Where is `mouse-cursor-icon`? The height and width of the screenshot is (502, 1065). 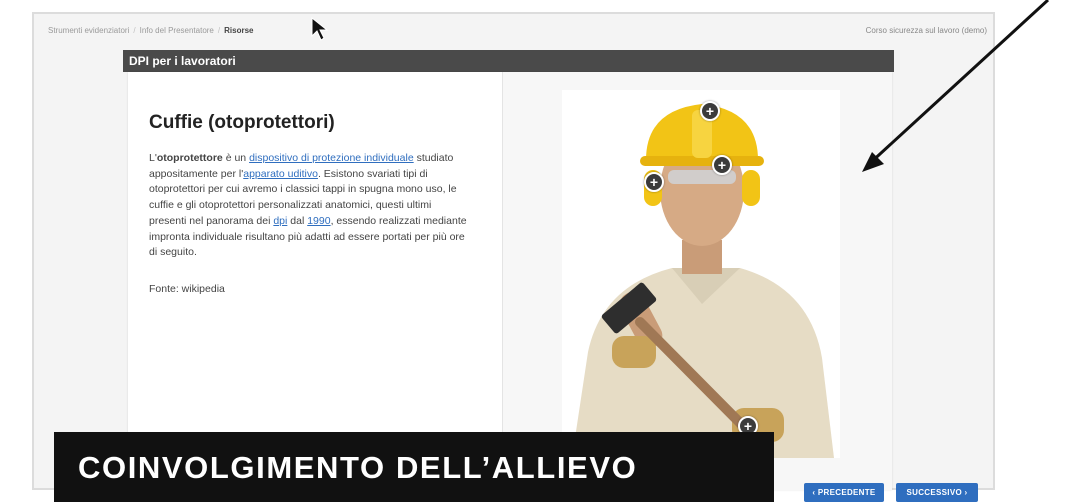 mouse-cursor-icon is located at coordinates (320, 28).